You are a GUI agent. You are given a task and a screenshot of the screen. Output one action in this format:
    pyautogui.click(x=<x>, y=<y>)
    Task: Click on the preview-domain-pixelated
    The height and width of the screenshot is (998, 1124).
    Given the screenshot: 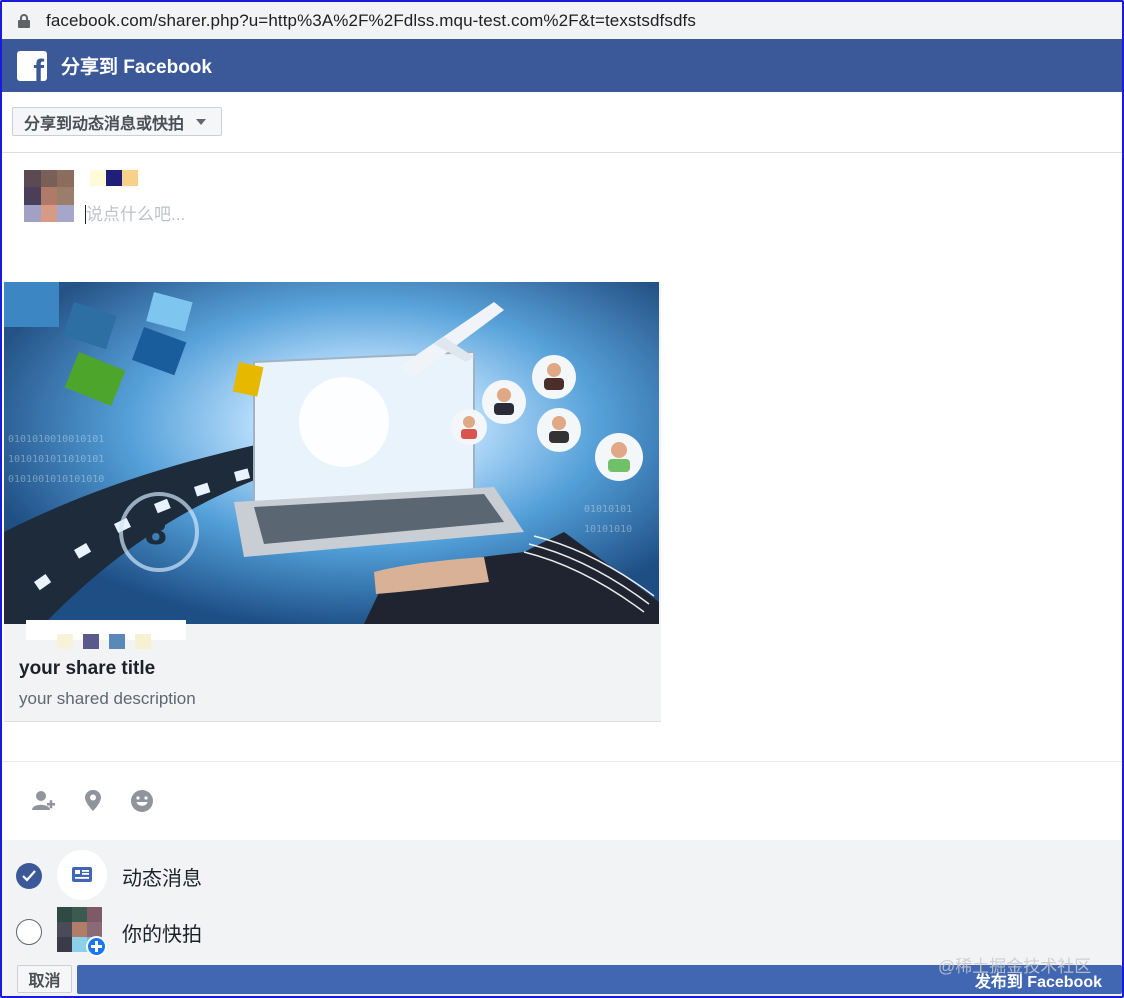 What is the action you would take?
    pyautogui.click(x=104, y=641)
    